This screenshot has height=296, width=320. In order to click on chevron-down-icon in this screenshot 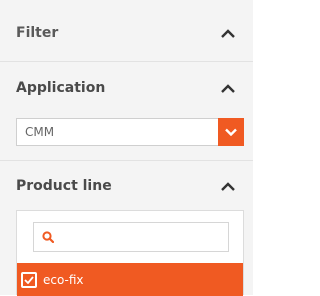, I will do `click(231, 131)`.